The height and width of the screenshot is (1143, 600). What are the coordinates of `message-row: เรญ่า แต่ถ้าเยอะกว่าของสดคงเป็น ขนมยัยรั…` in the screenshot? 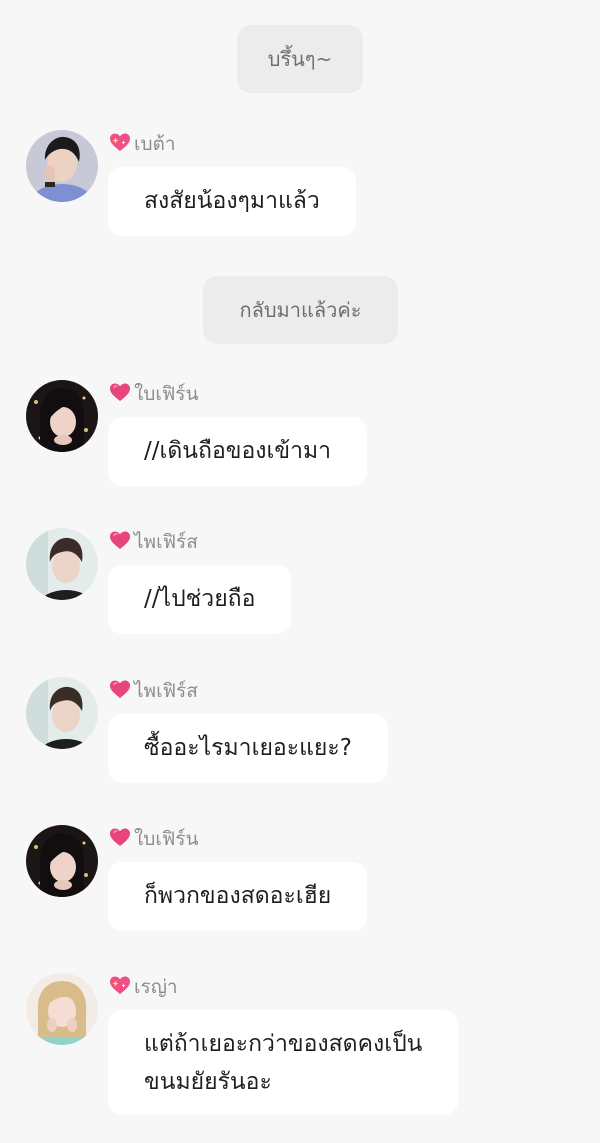 It's located at (300, 1044).